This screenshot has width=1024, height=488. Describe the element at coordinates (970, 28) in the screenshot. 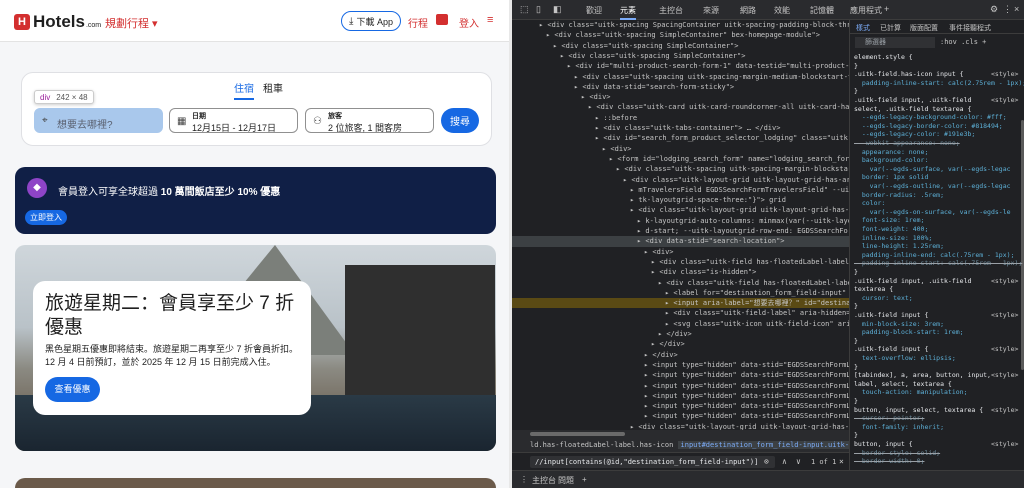

I see `tab-event-listeners: 事件接聽程式` at that location.